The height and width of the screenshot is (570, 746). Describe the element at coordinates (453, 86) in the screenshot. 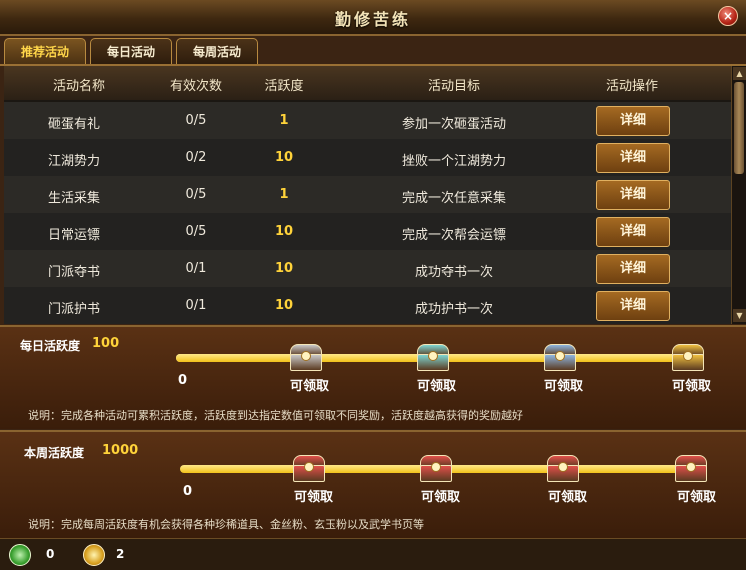

I see `col-header-goal: 活动目标` at that location.